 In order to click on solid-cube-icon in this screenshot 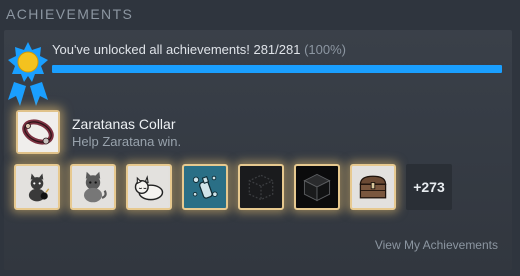, I will do `click(317, 187)`.